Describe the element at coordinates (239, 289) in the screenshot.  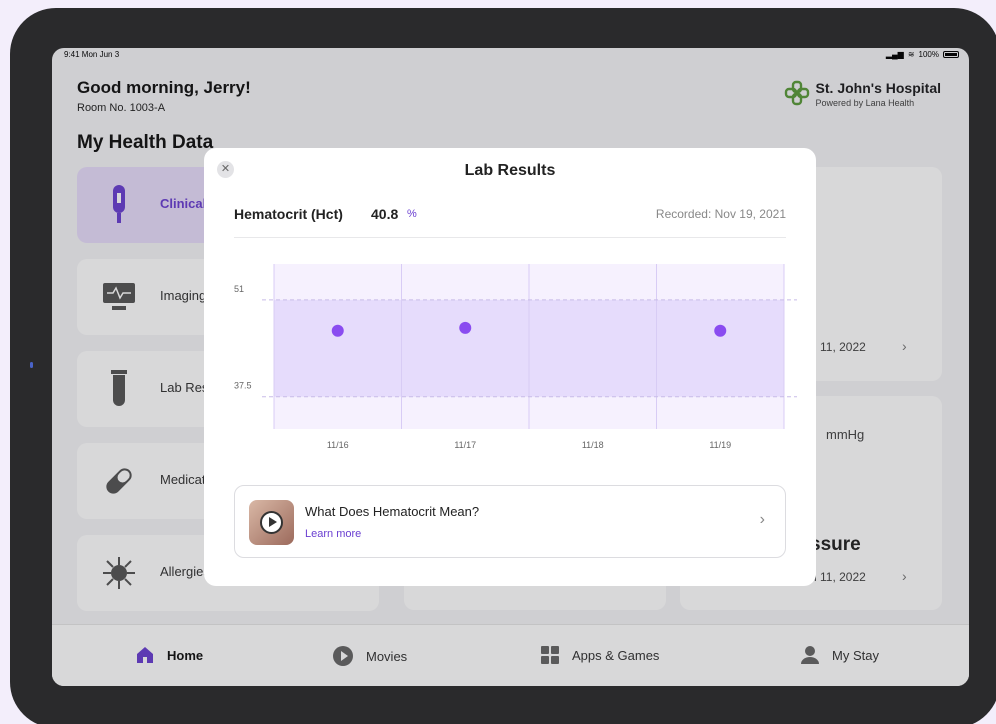
I see `y-tick-label: 51` at that location.